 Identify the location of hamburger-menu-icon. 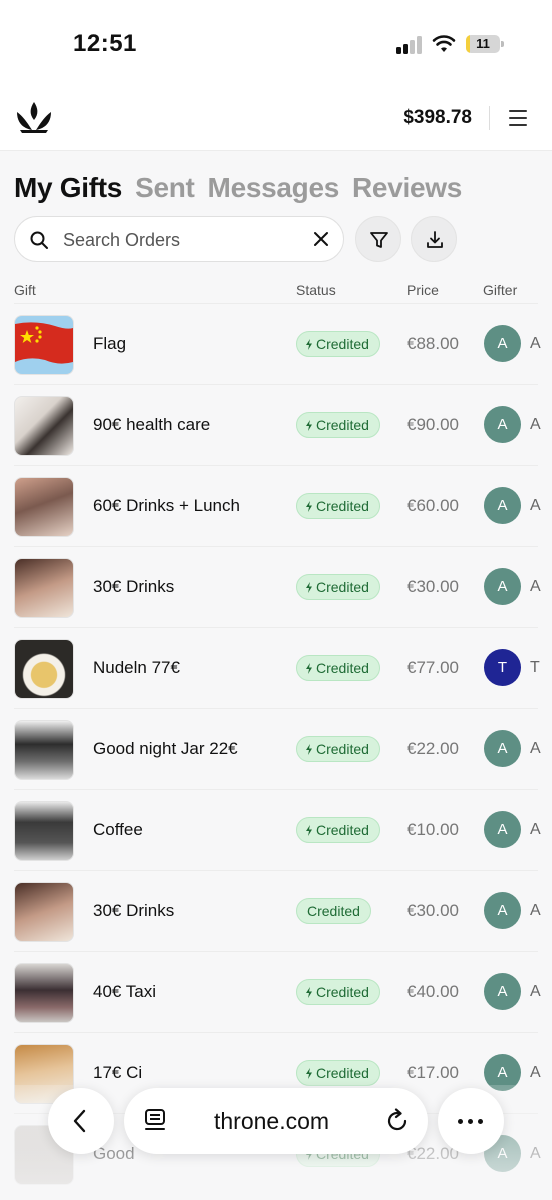
(519, 118).